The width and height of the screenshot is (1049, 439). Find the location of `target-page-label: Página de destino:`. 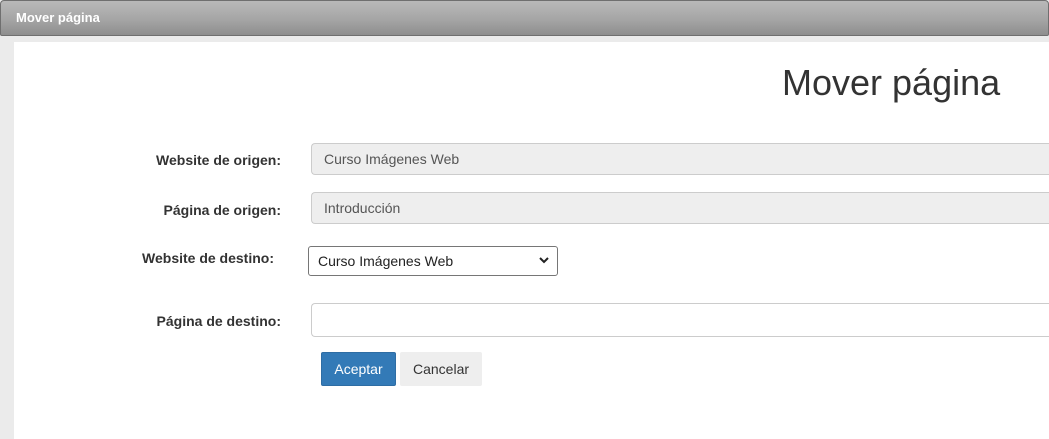

target-page-label: Página de destino: is located at coordinates (218, 321).